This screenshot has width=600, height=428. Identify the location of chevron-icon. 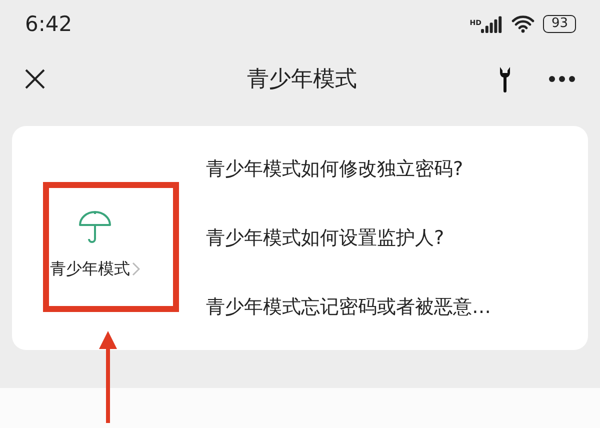
(136, 269).